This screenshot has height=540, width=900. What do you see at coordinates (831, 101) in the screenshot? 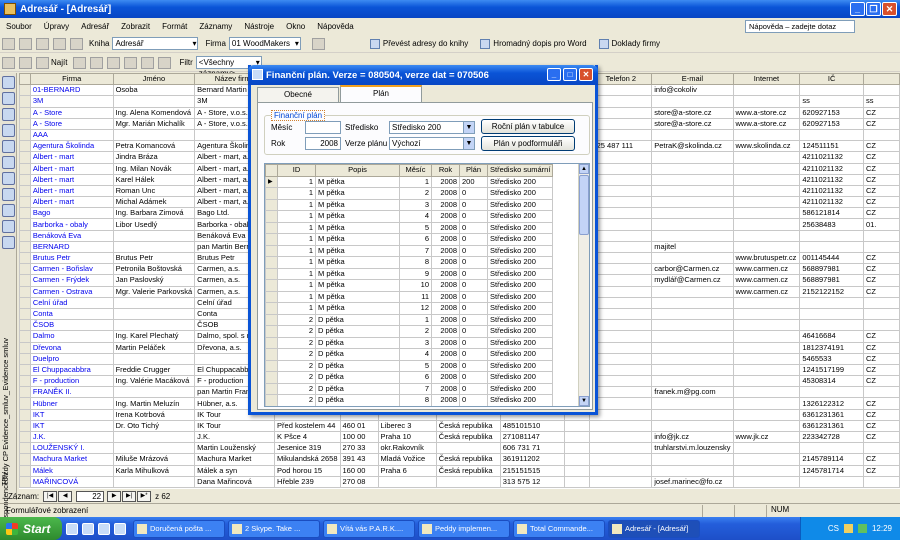
I see `table-cell: ss` at bounding box center [831, 101].